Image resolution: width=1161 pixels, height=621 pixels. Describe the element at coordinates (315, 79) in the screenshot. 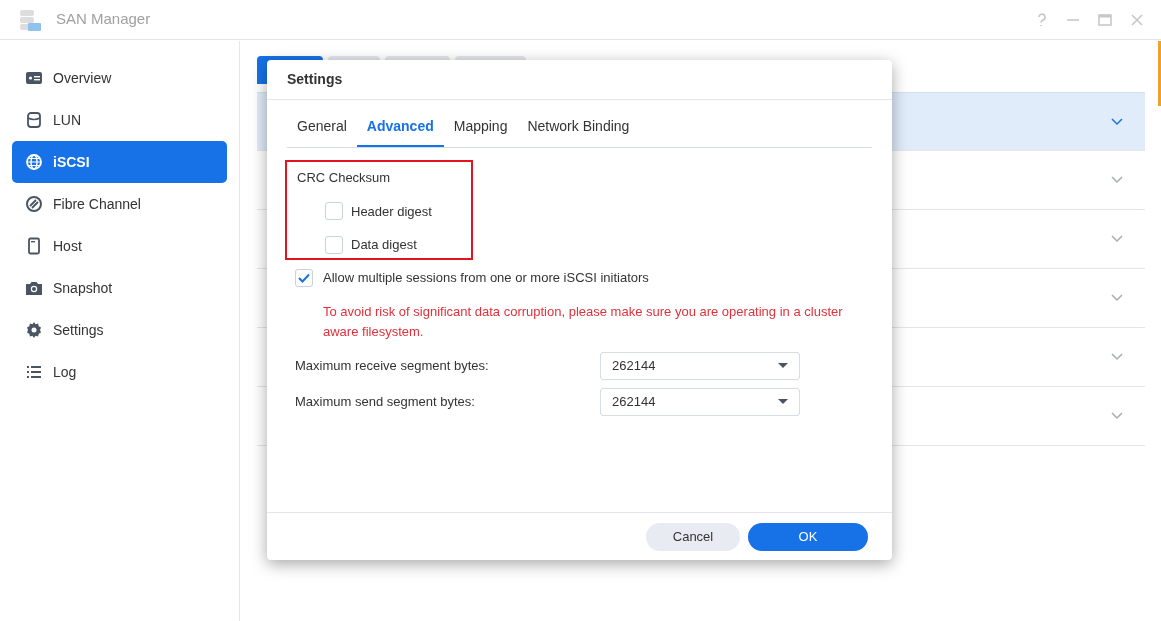

I see `dialog-title: Settings` at that location.